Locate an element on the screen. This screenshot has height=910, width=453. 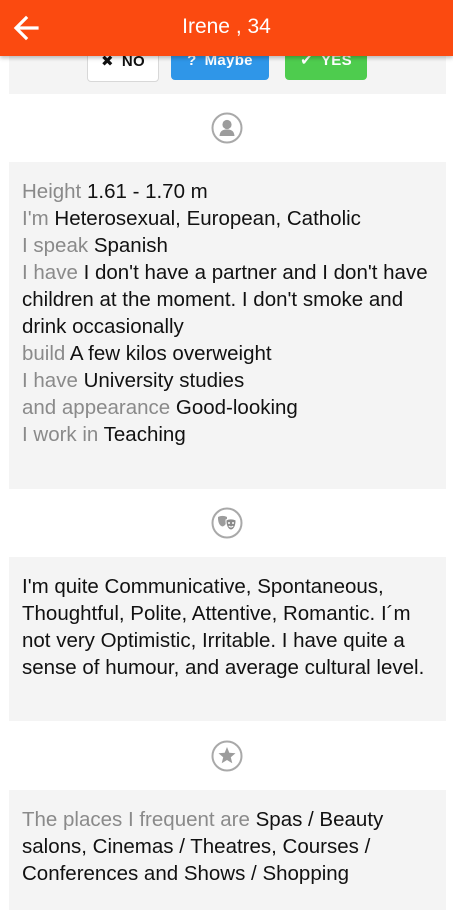
detail-label: and appearance is located at coordinates (96, 407).